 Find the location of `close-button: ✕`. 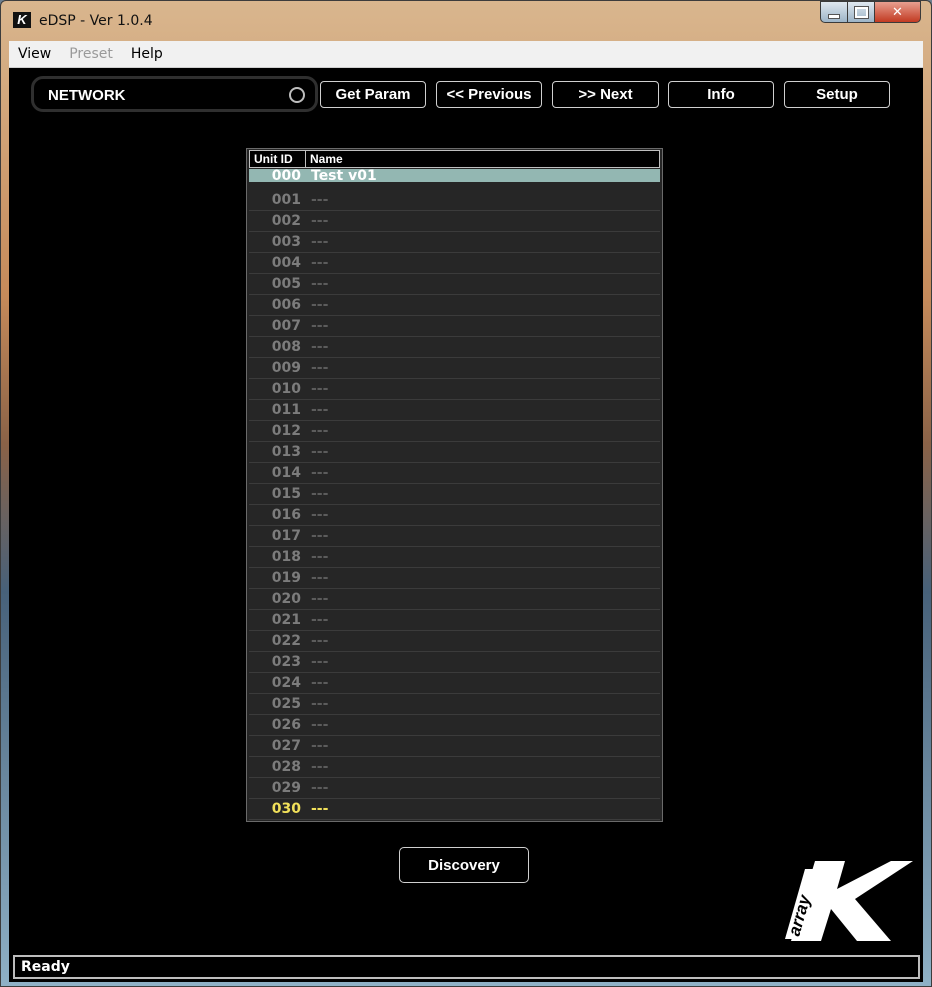

close-button: ✕ is located at coordinates (898, 12).